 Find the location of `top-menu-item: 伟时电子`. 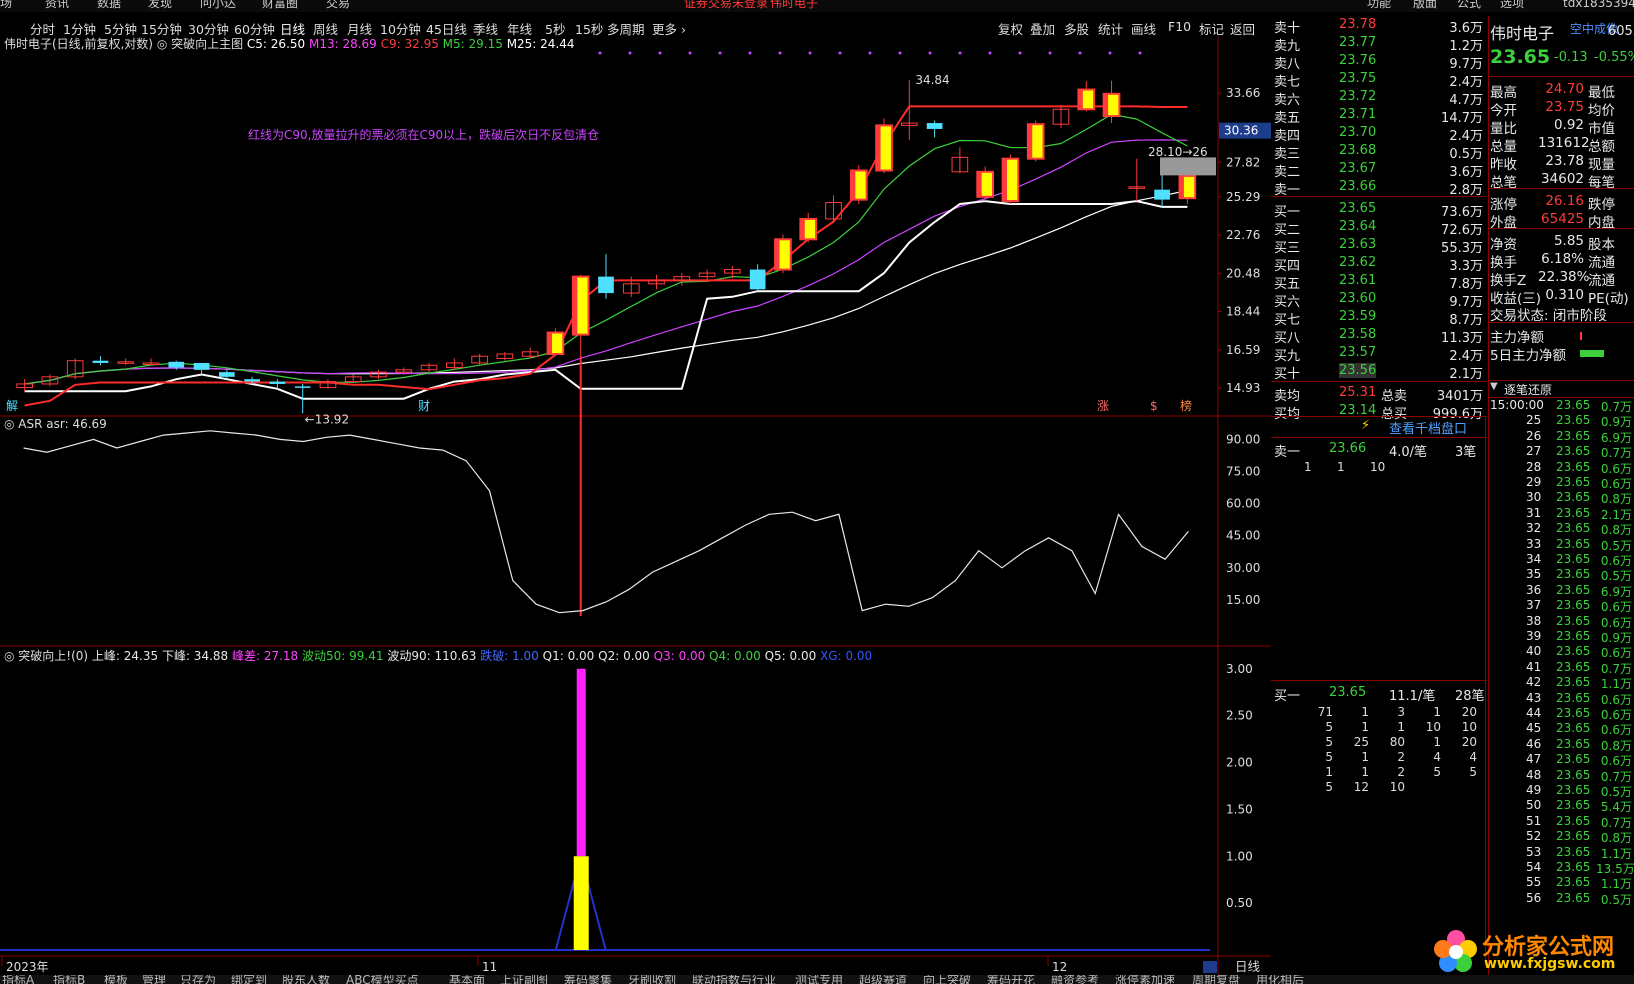

top-menu-item: 伟时电子 is located at coordinates (794, 4).